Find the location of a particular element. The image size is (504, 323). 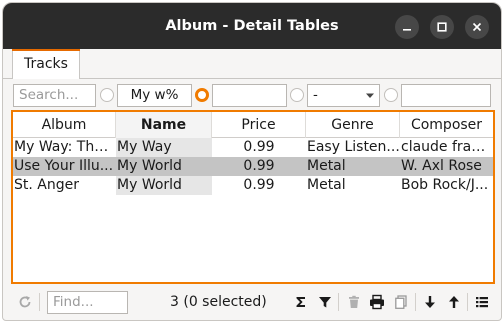

minimize-icon is located at coordinates (407, 30).